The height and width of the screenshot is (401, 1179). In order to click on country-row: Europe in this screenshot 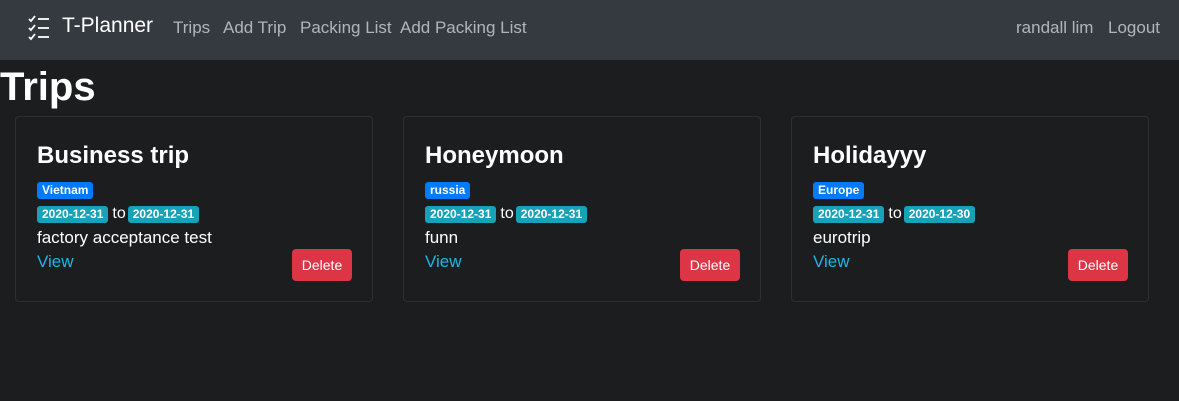, I will do `click(839, 190)`.